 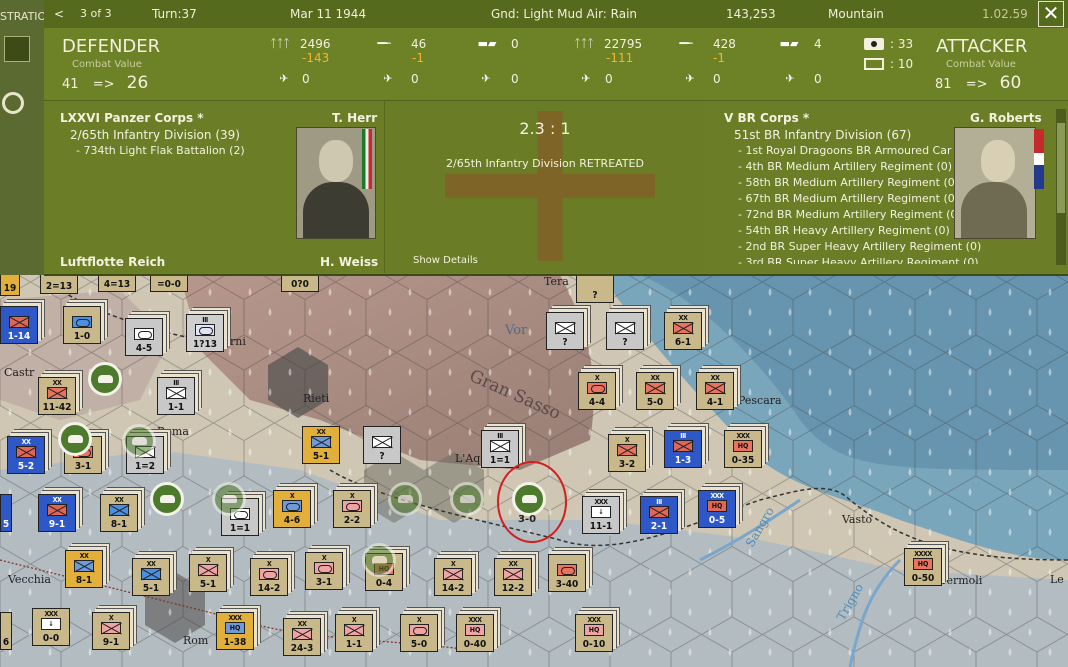 I want to click on defender-attached-unit: - 734th Light Flak Battalion (2), so click(x=160, y=150).